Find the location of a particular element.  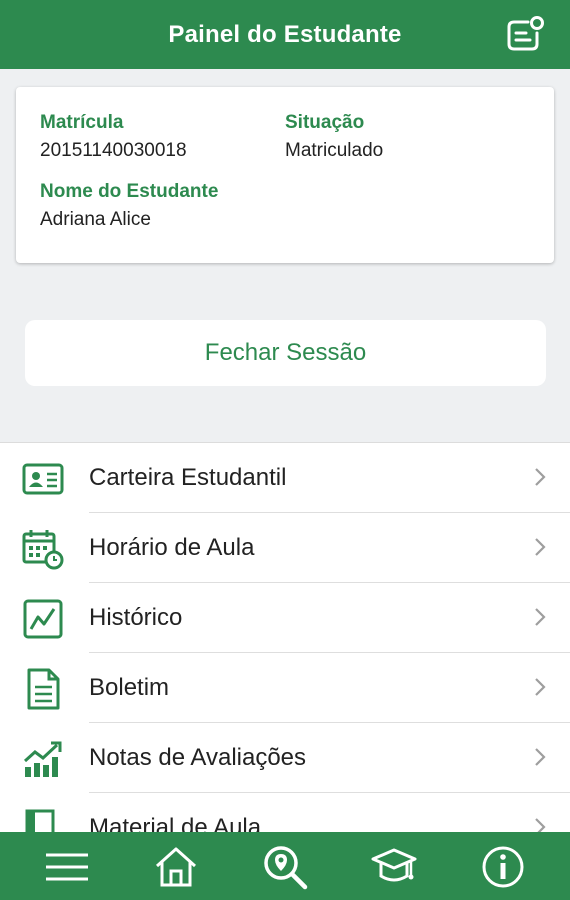

menu-item-boletim: Boletim is located at coordinates (298, 688).